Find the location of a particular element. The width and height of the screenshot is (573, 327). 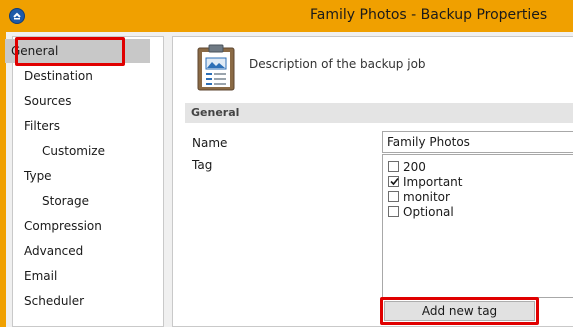

tag-list: 200 Important monitor Optional is located at coordinates (477, 226).